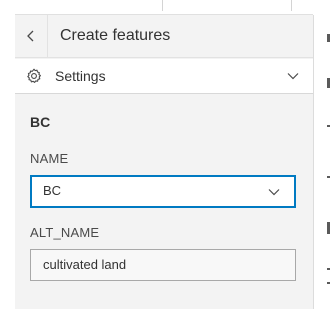 The image size is (330, 309). I want to click on top-strip, so click(164, 7).